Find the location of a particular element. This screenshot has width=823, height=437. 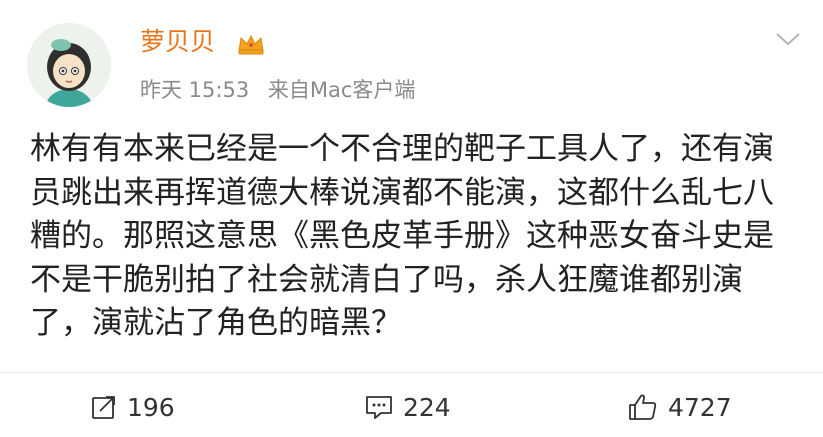

crown-icon is located at coordinates (251, 44).